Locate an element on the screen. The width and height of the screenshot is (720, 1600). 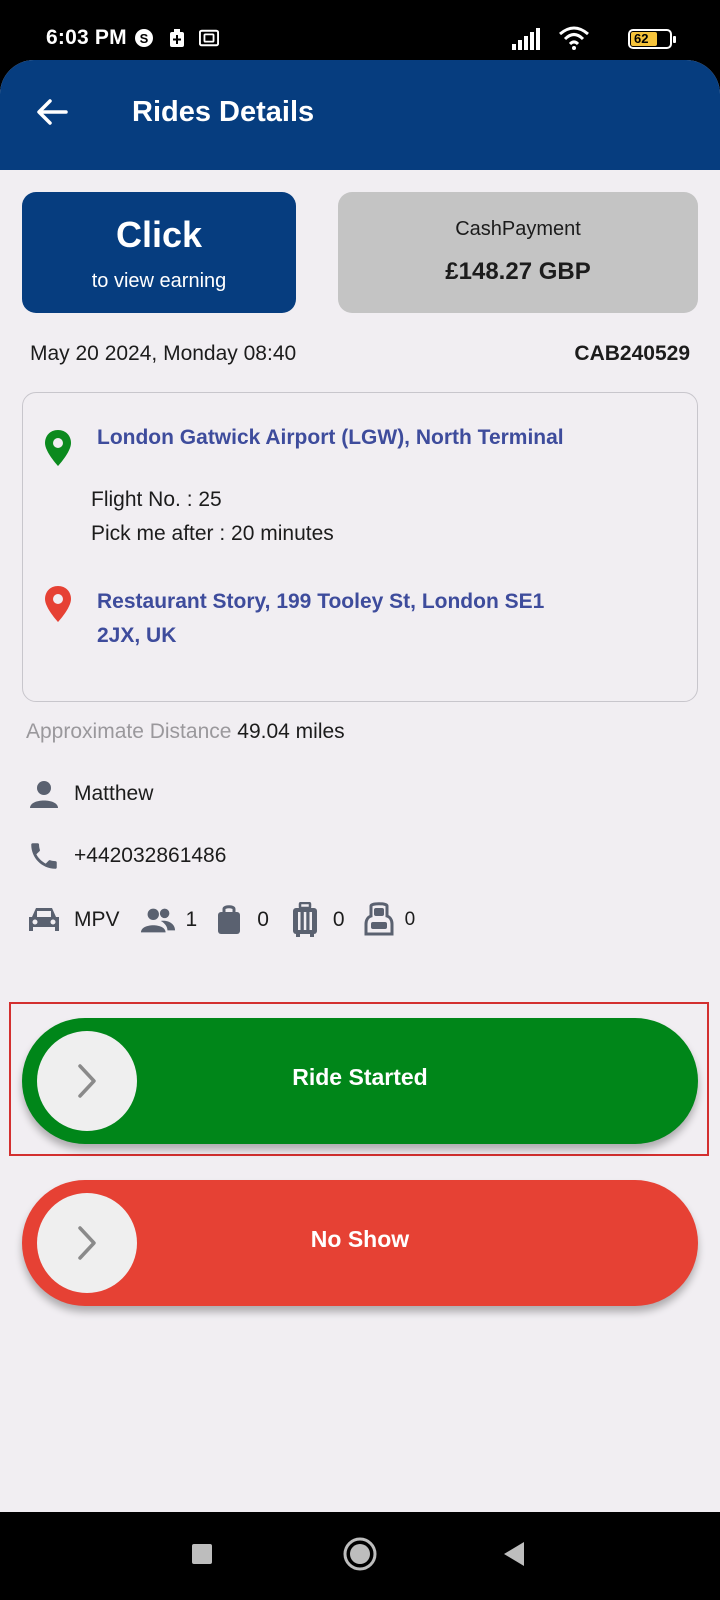
home-button is located at coordinates (360, 1554).